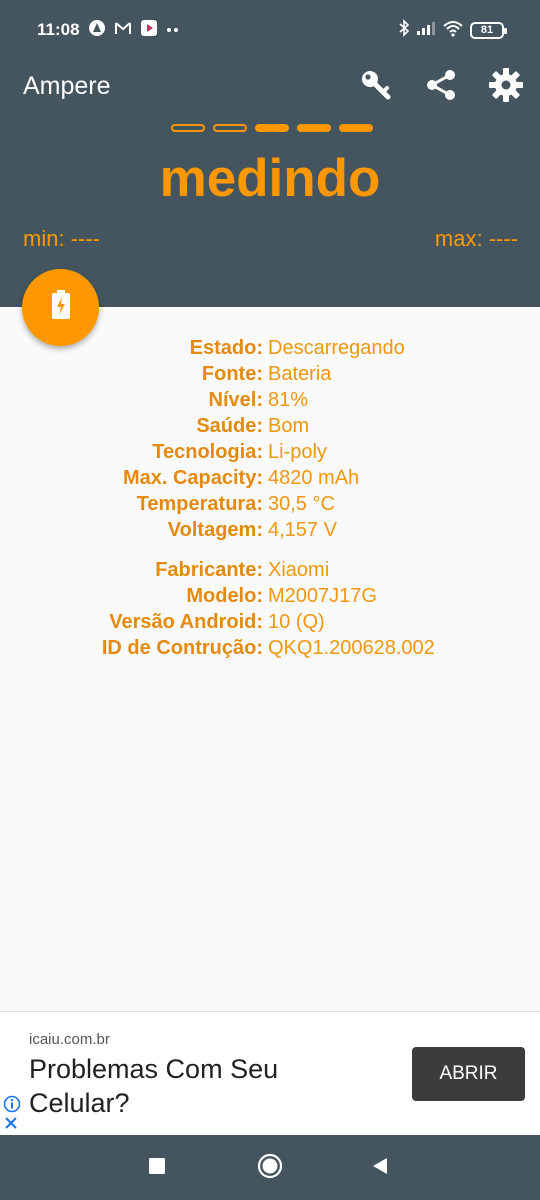  Describe the element at coordinates (11, 1124) in the screenshot. I see `ad-close-icon` at that location.